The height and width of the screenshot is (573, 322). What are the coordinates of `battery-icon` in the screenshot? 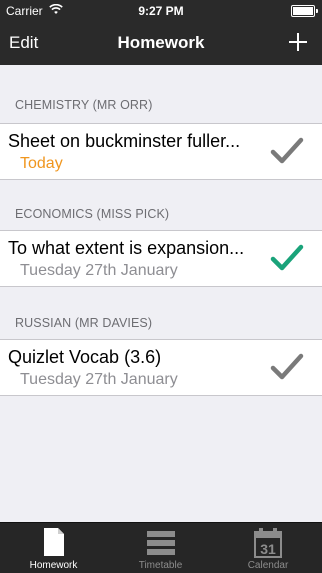 It's located at (304, 11).